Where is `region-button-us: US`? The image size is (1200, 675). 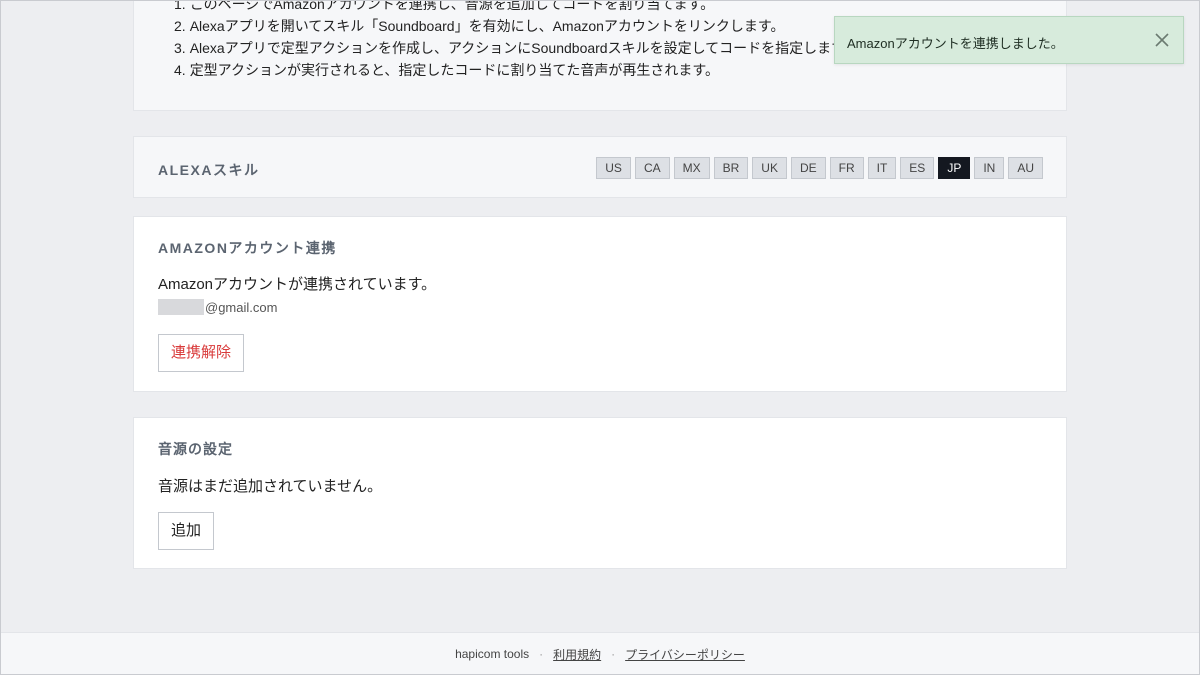 region-button-us: US is located at coordinates (613, 168).